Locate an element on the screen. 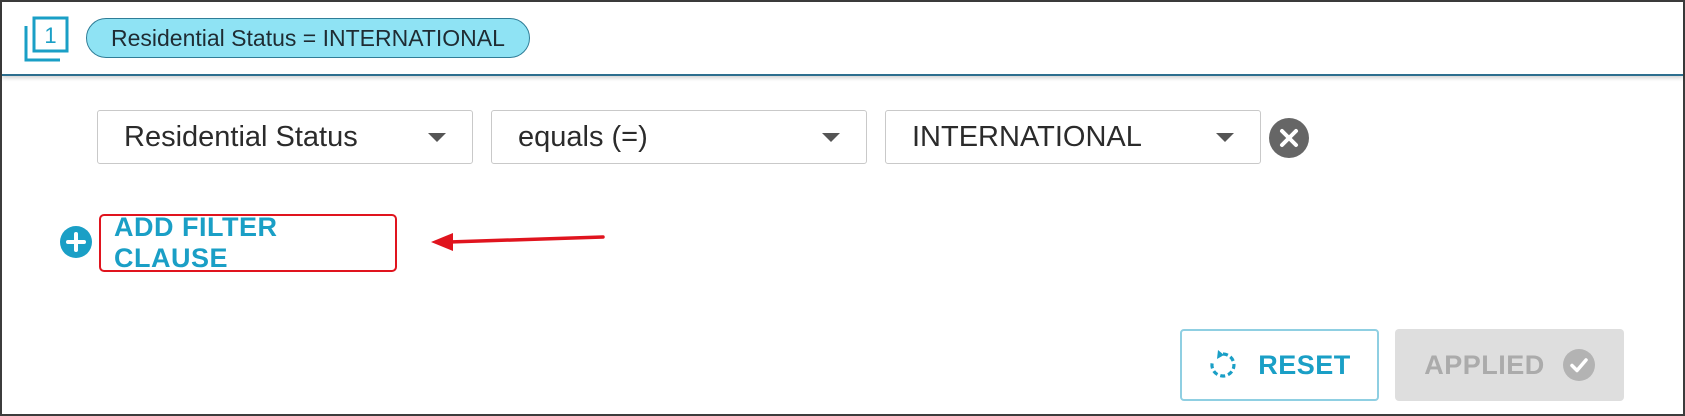 The width and height of the screenshot is (1685, 416). remove-clause-button is located at coordinates (1289, 138).